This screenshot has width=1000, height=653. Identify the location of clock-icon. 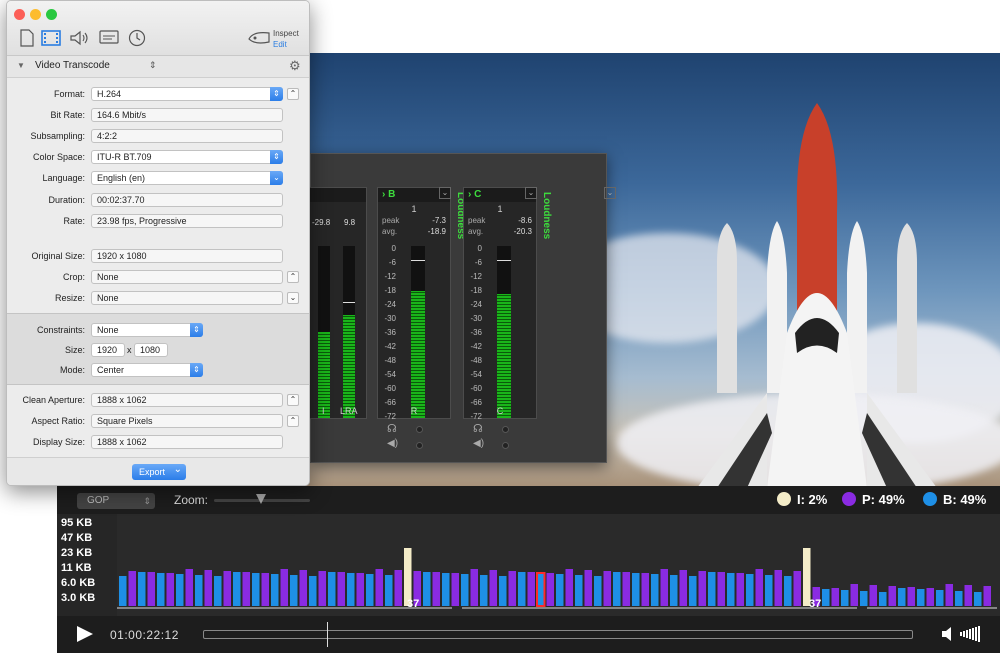
(137, 38).